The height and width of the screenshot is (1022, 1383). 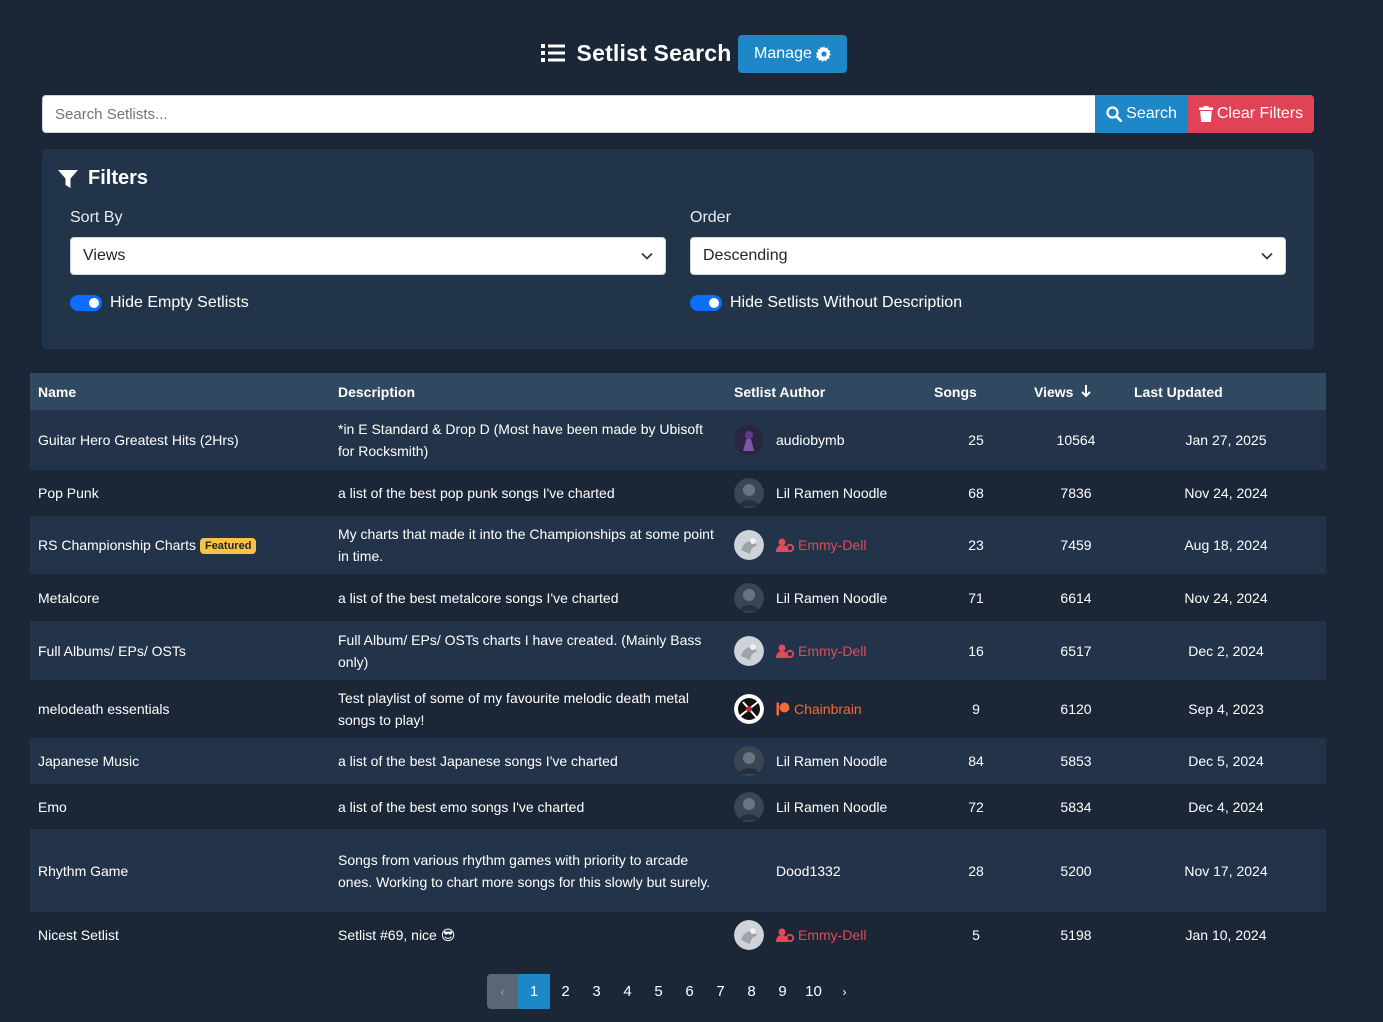 I want to click on setlist-author: Chainbrain, so click(x=826, y=709).